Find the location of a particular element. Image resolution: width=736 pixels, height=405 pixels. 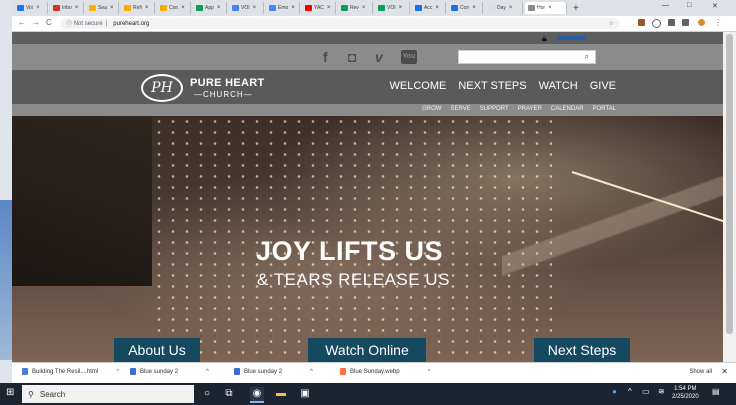

facebook-icon: f is located at coordinates (325, 57).